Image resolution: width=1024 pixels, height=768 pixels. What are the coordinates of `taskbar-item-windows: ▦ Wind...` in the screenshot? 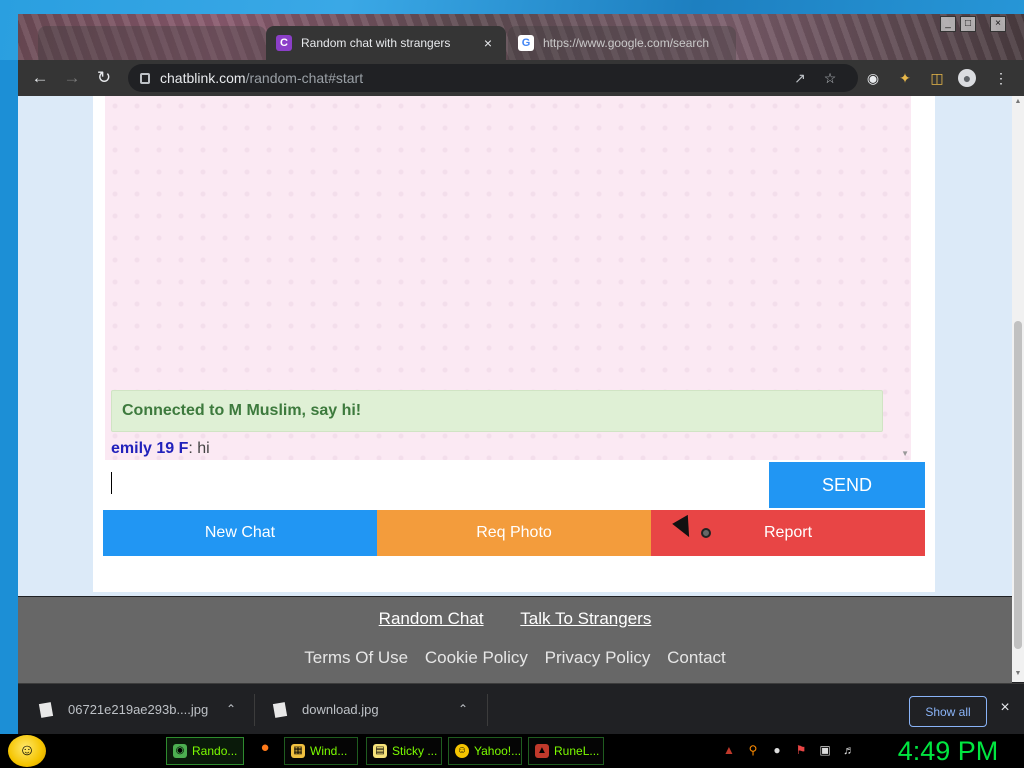 It's located at (321, 751).